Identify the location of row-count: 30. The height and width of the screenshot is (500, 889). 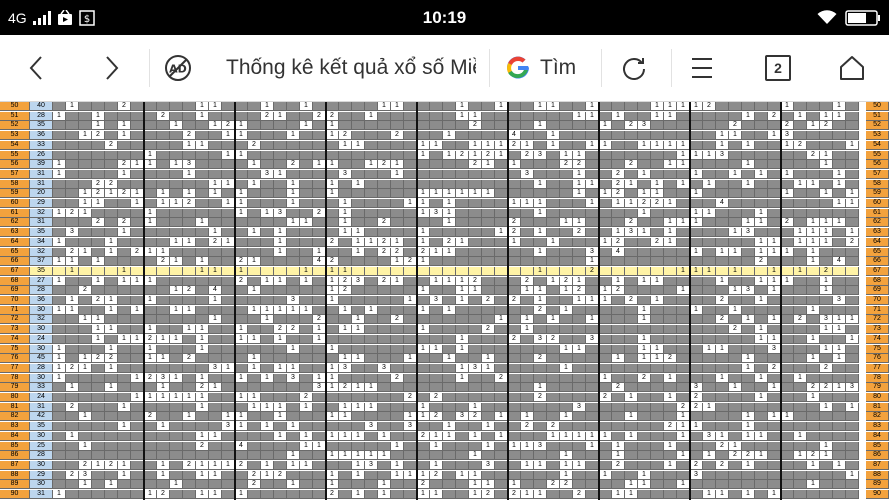
(41, 485).